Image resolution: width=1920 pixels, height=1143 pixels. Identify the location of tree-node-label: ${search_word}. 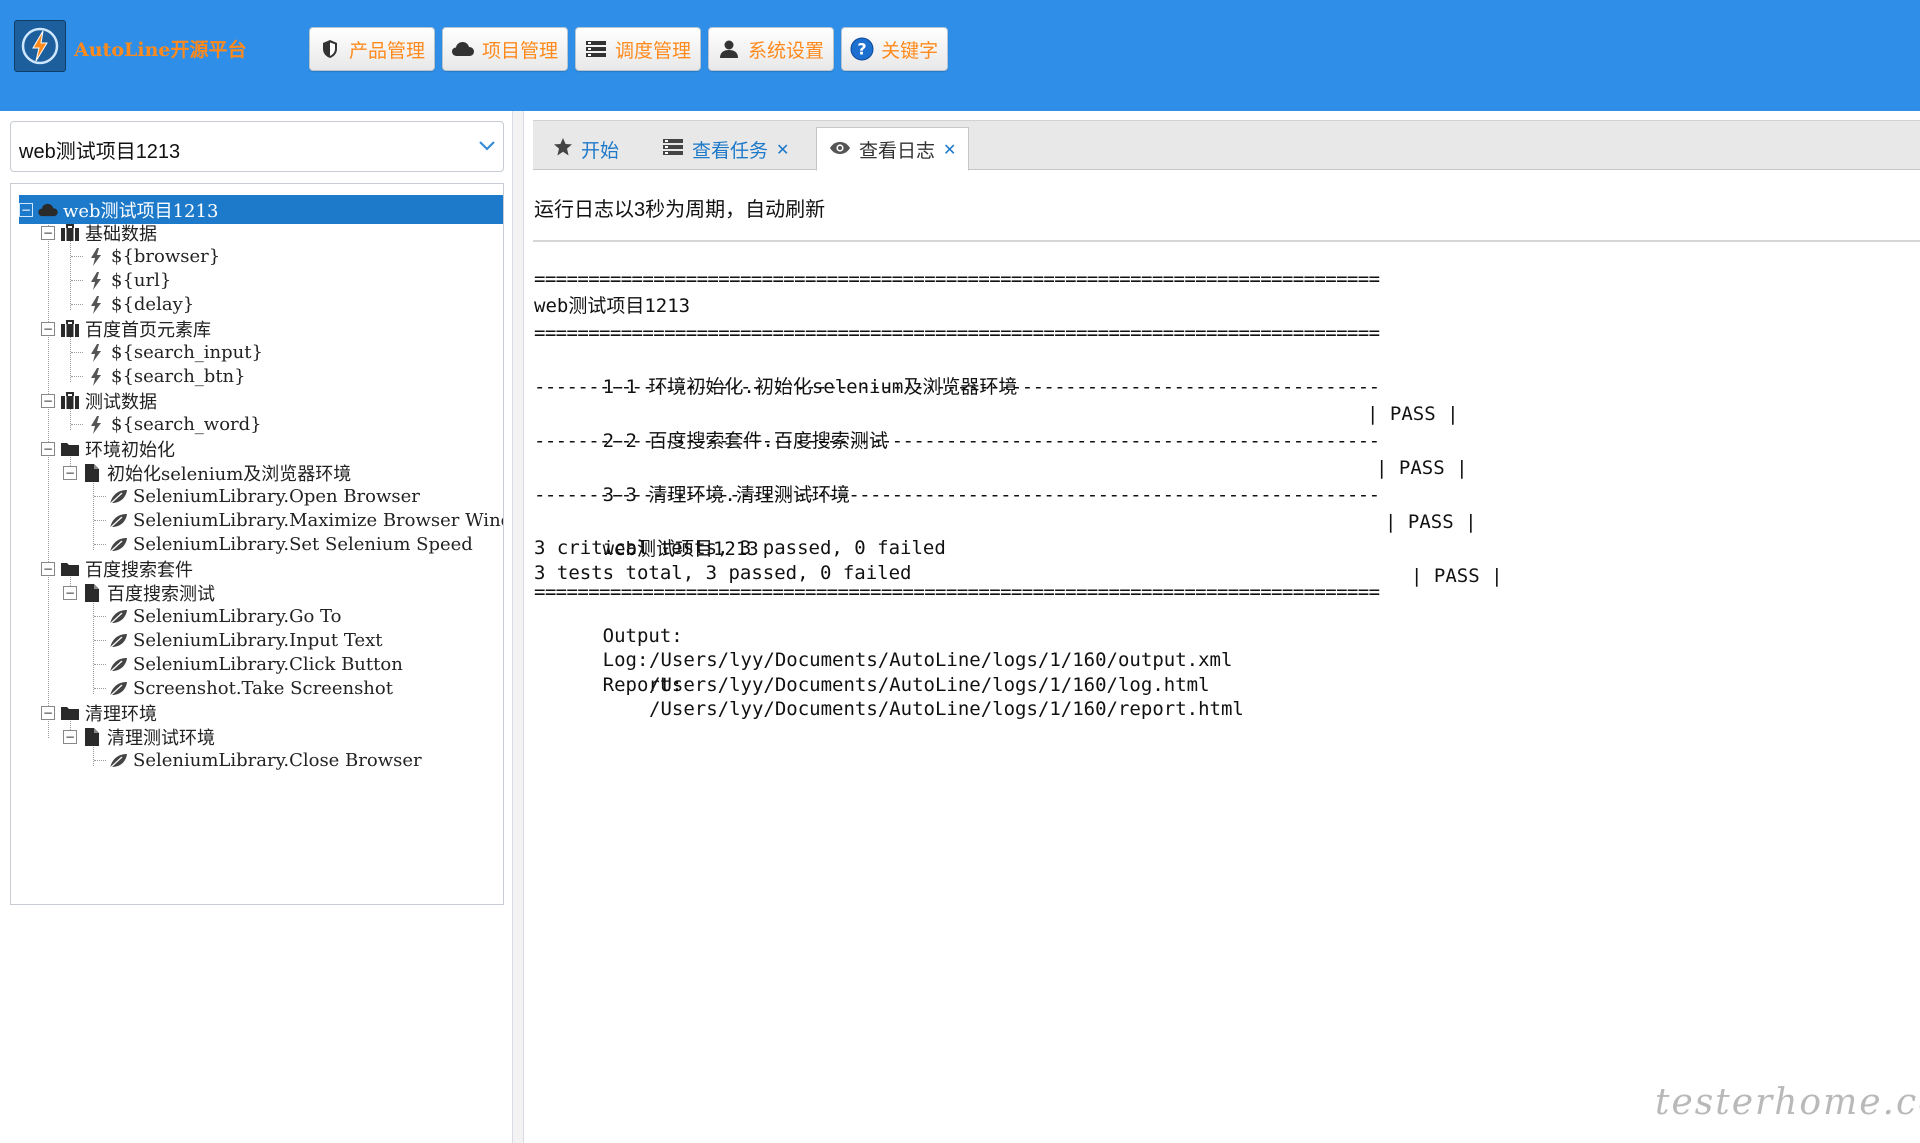
(186, 424).